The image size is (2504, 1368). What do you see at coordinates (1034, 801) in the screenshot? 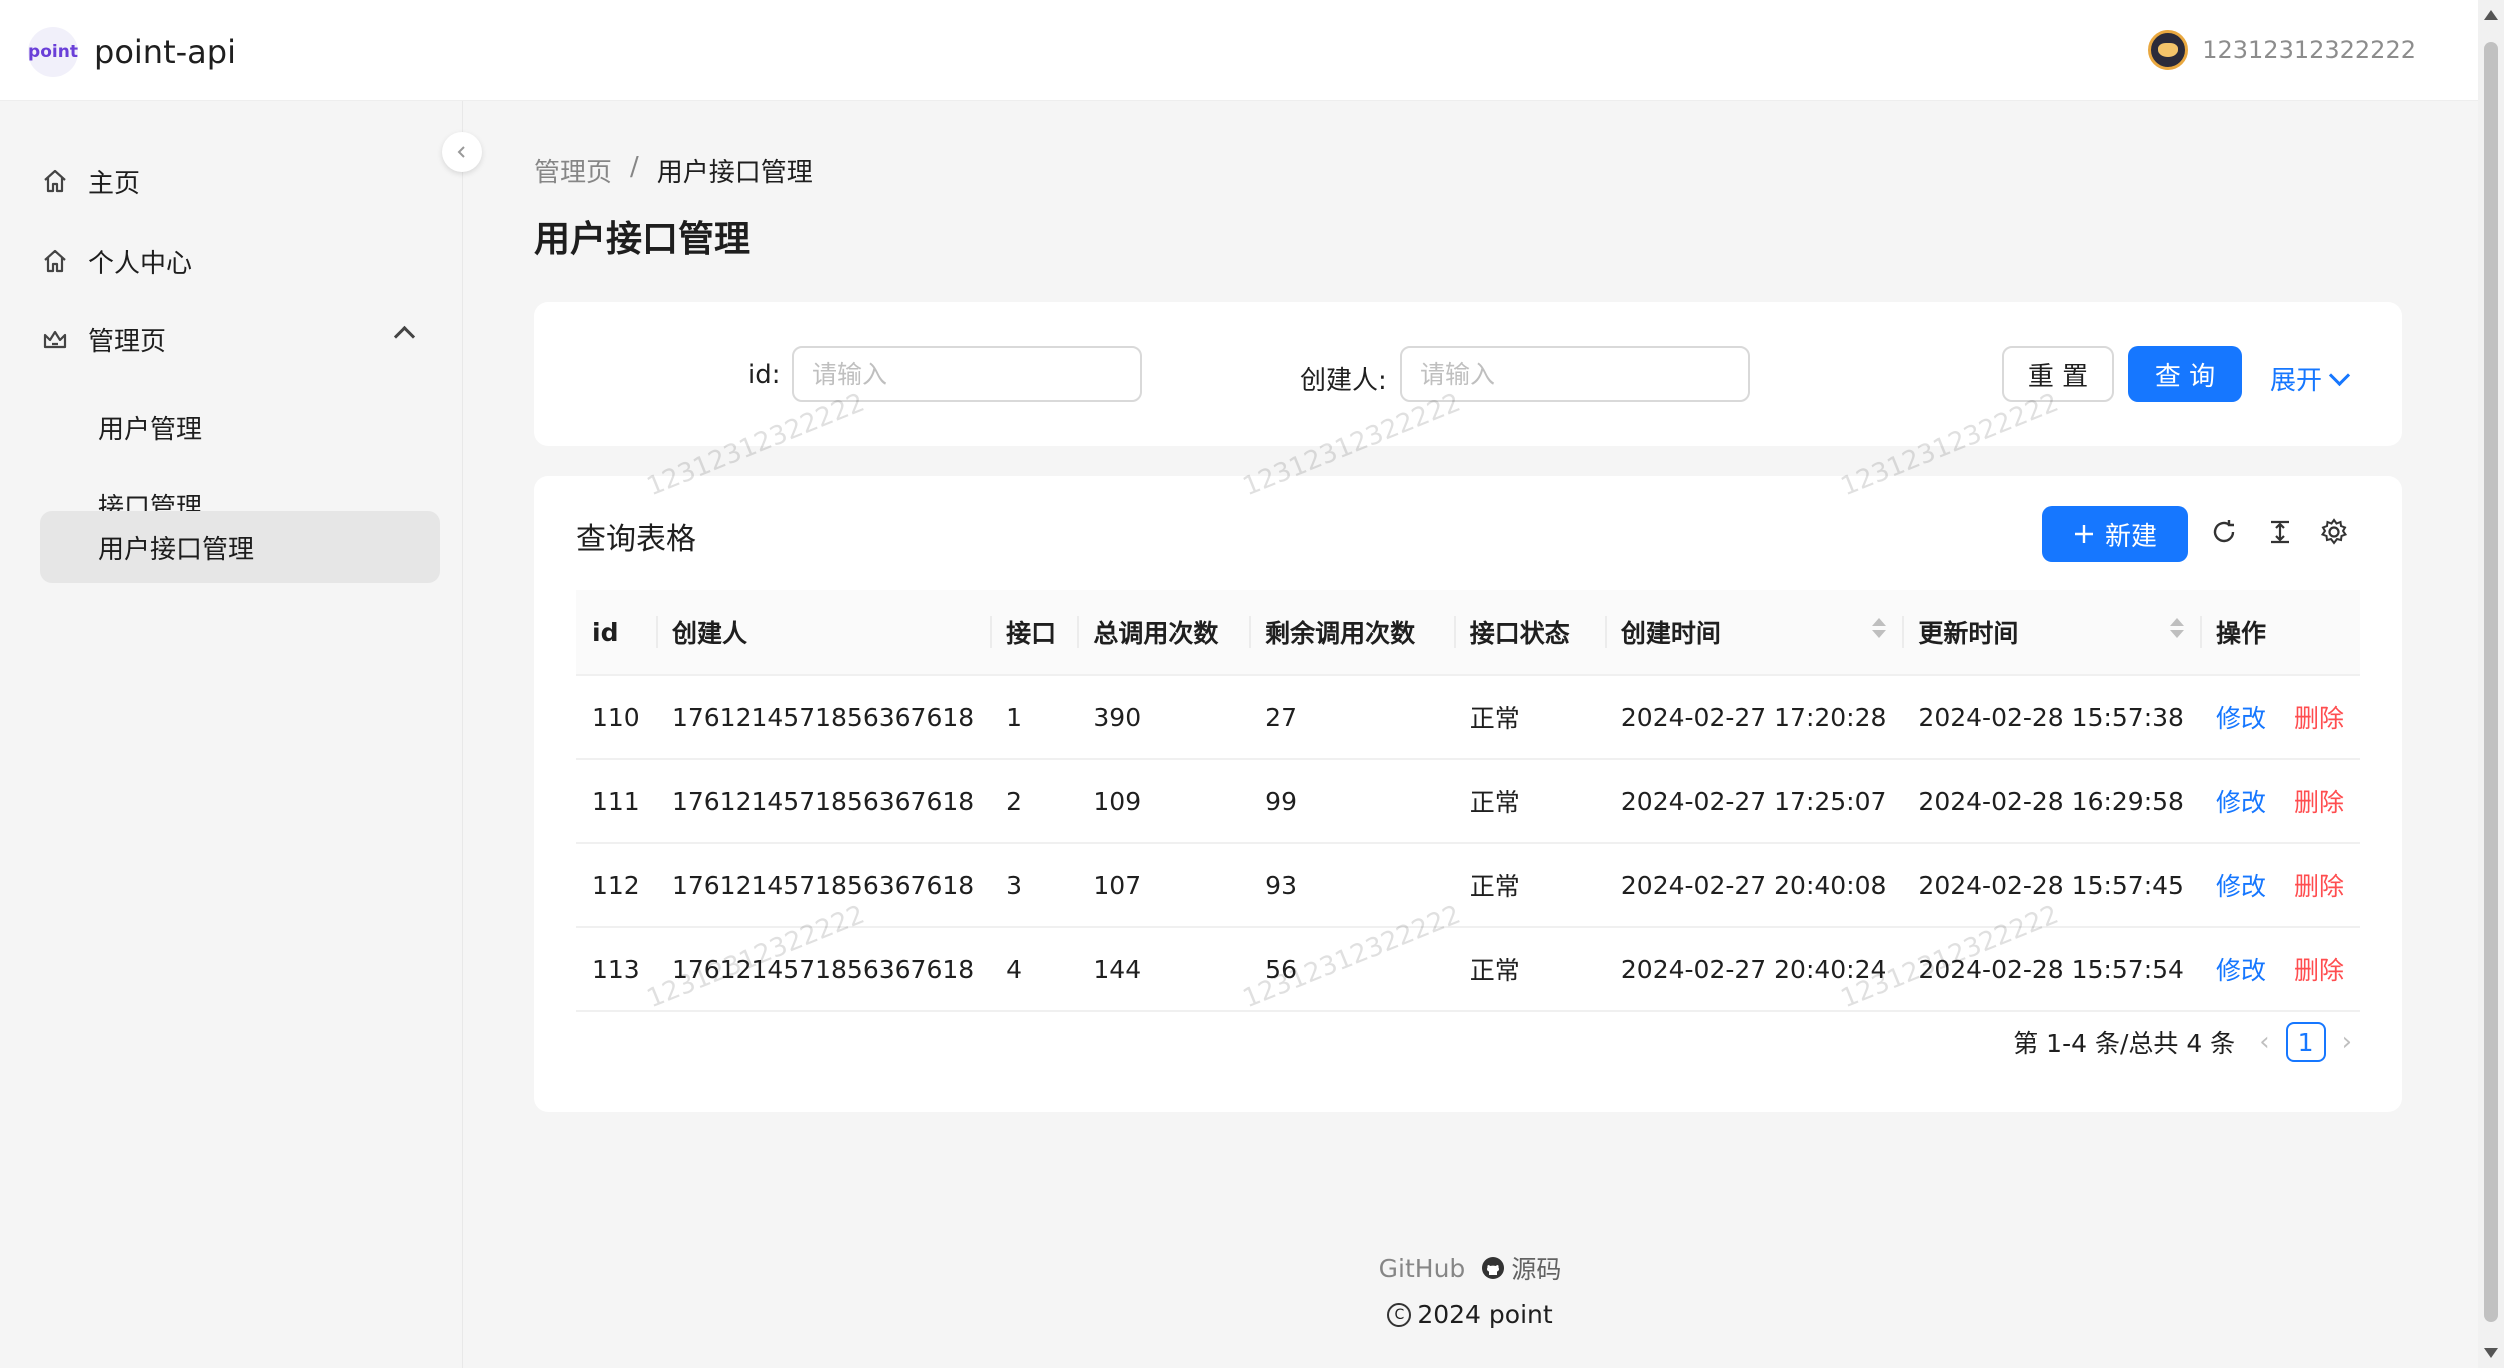
I see `cell-interface: 2` at bounding box center [1034, 801].